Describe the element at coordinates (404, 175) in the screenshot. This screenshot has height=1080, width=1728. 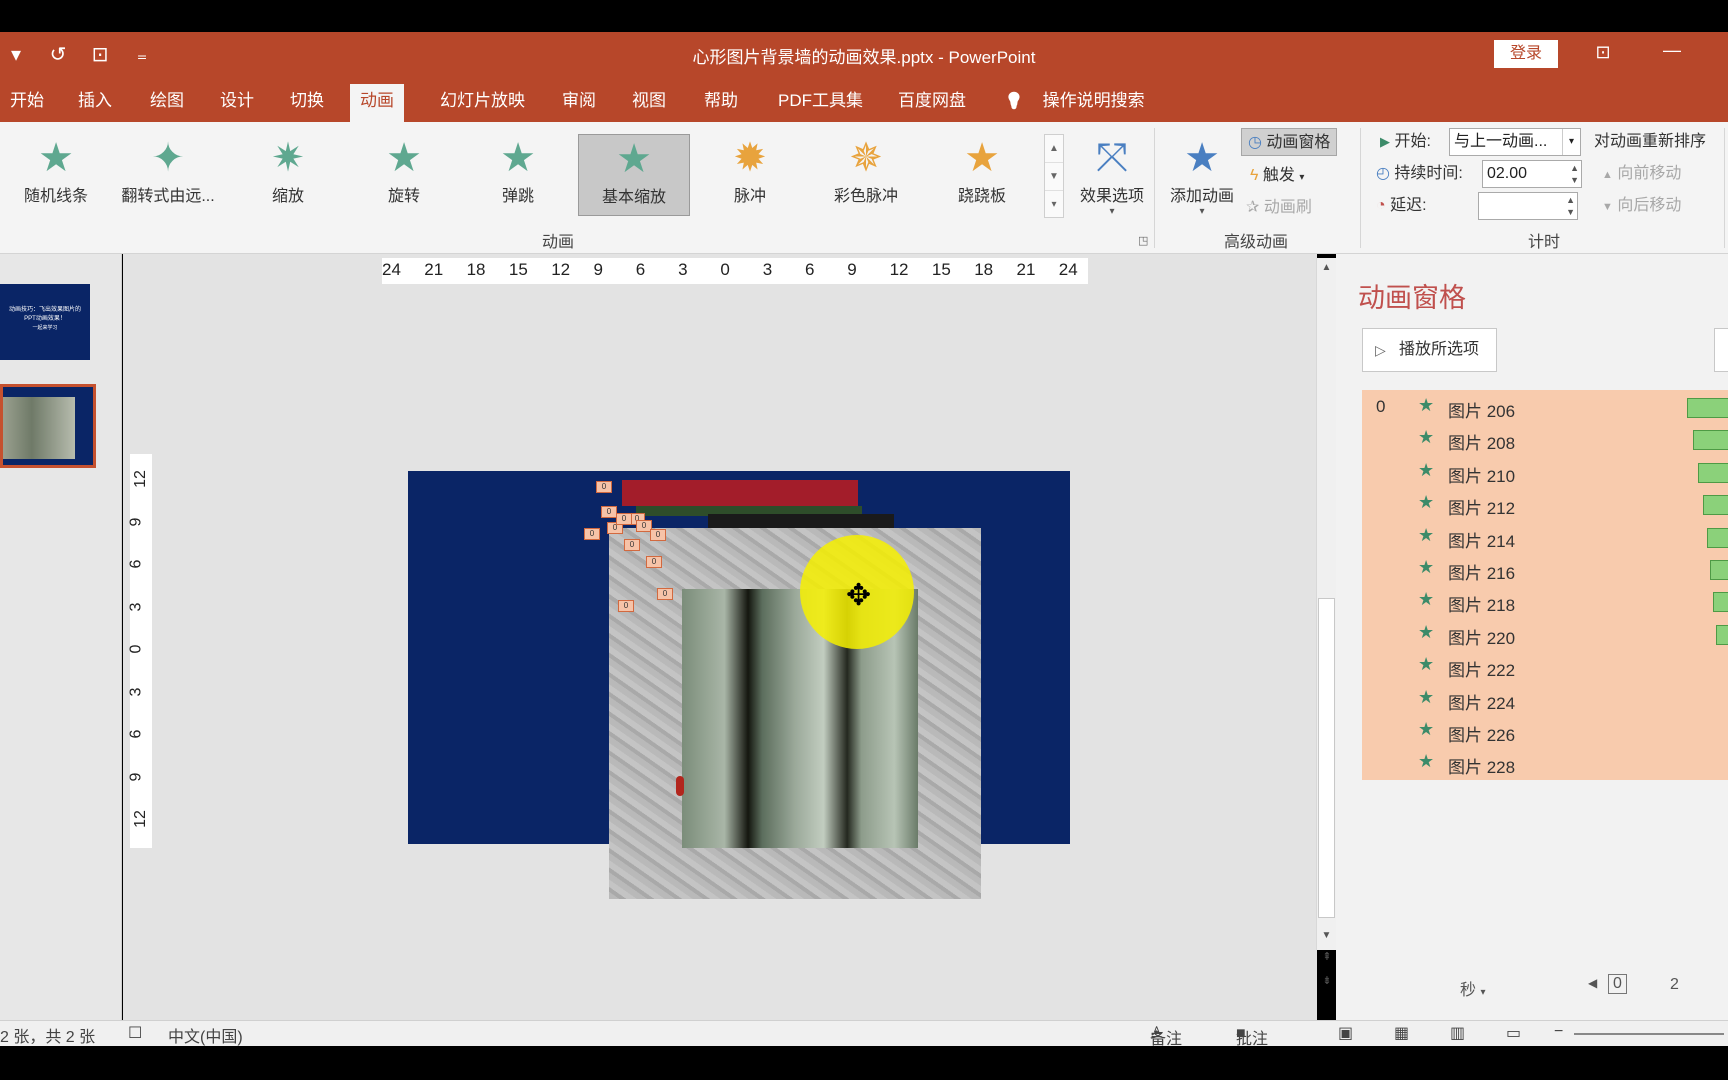
I see `animation-effect-4: ★ 旋转` at that location.